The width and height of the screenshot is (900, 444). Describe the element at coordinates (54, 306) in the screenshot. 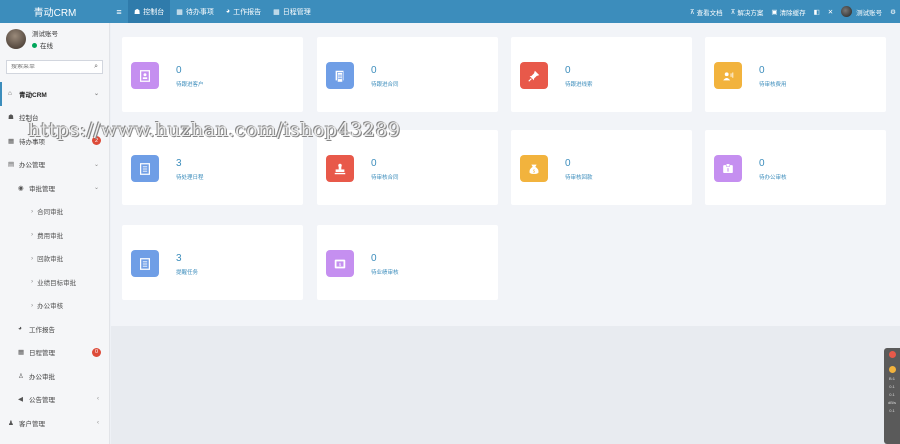

I see `sidebar-item: › 办公审核` at that location.